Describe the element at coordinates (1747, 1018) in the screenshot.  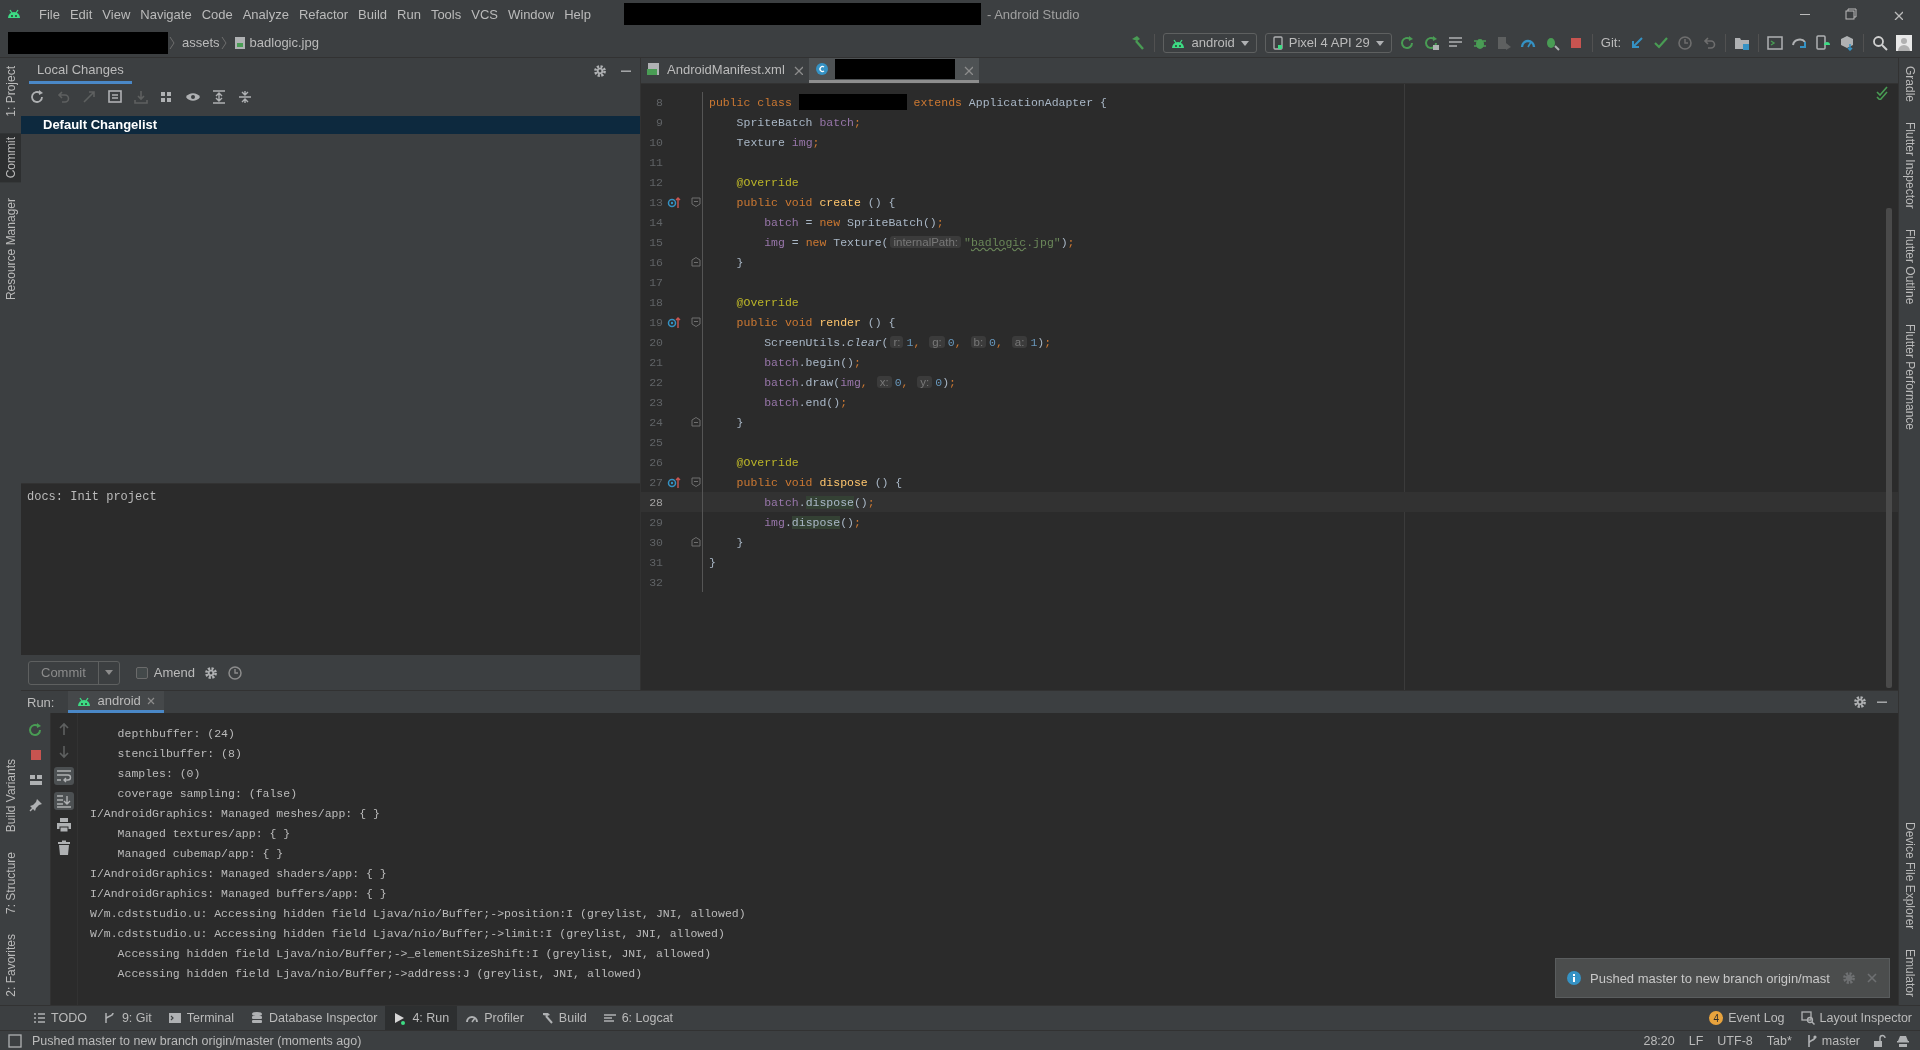
I see `event-log-button: 4 Event Log` at that location.